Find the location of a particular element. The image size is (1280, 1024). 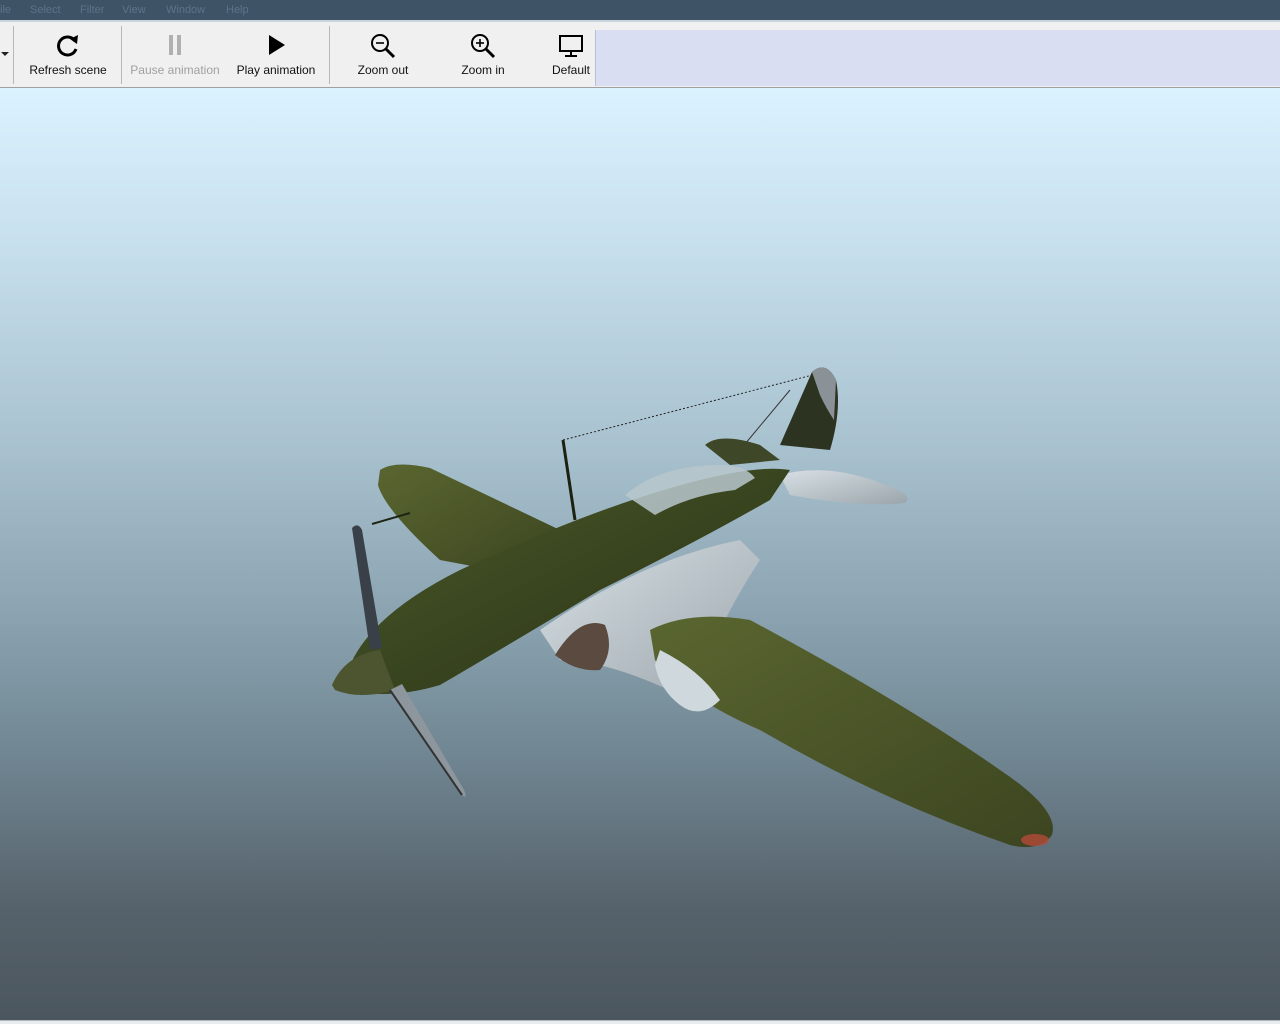

right-wing is located at coordinates (851, 732).